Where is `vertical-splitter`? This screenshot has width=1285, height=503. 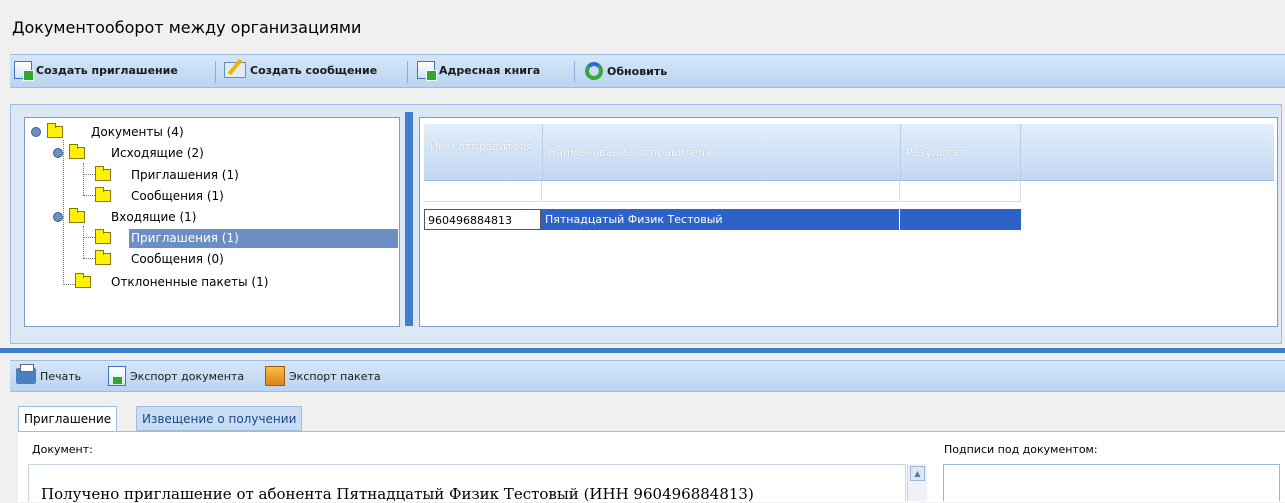
vertical-splitter is located at coordinates (409, 219).